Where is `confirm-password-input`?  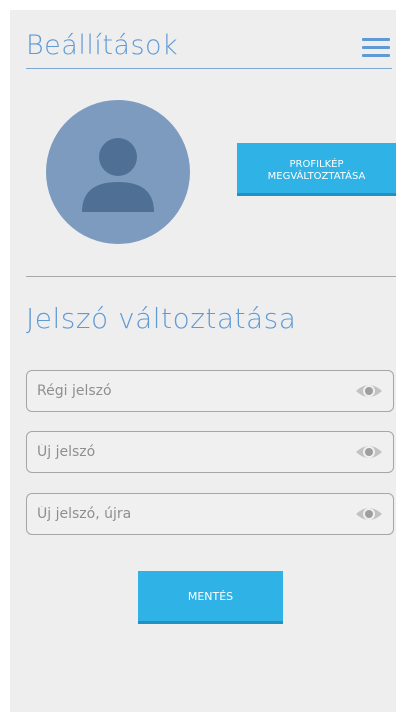
confirm-password-input is located at coordinates (192, 514).